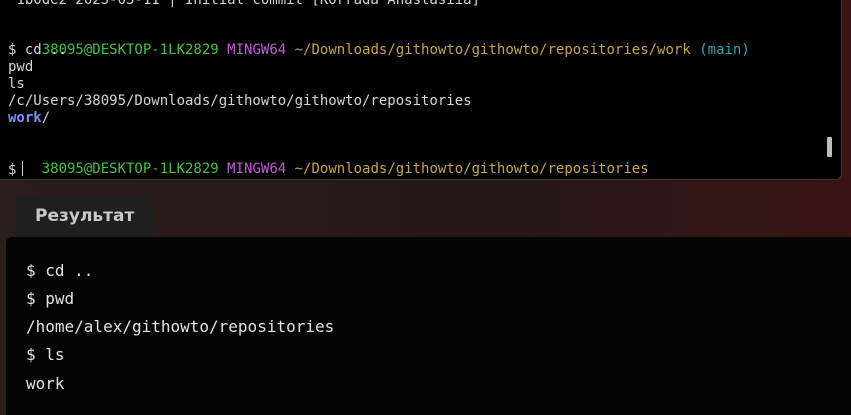 This screenshot has height=415, width=851. I want to click on terminal-output-line: work/, so click(29, 118).